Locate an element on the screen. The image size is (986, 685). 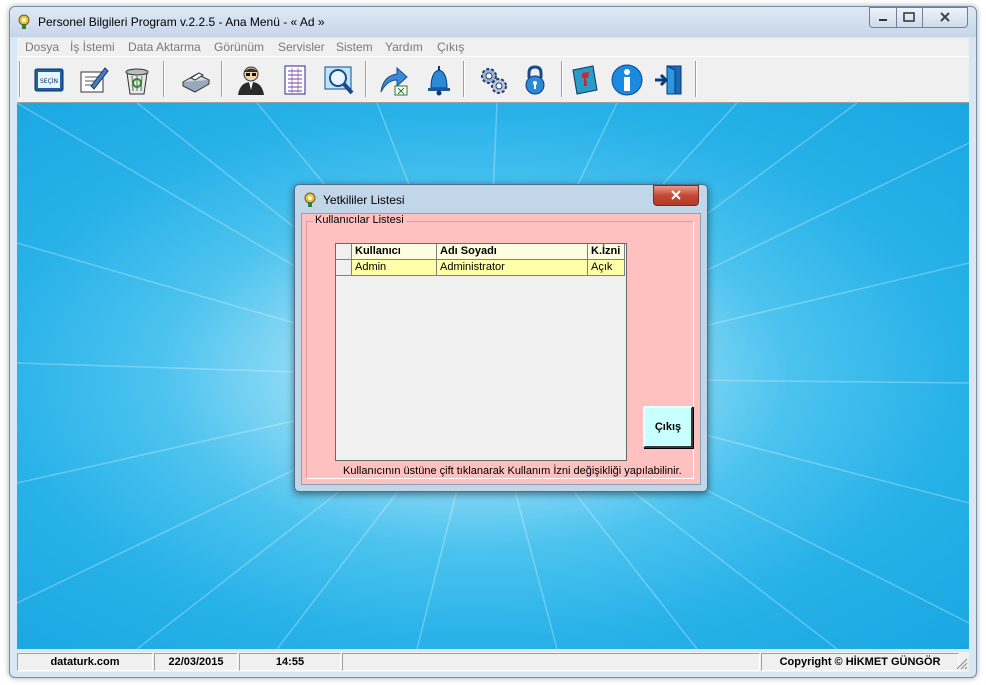
book-button is located at coordinates (585, 80).